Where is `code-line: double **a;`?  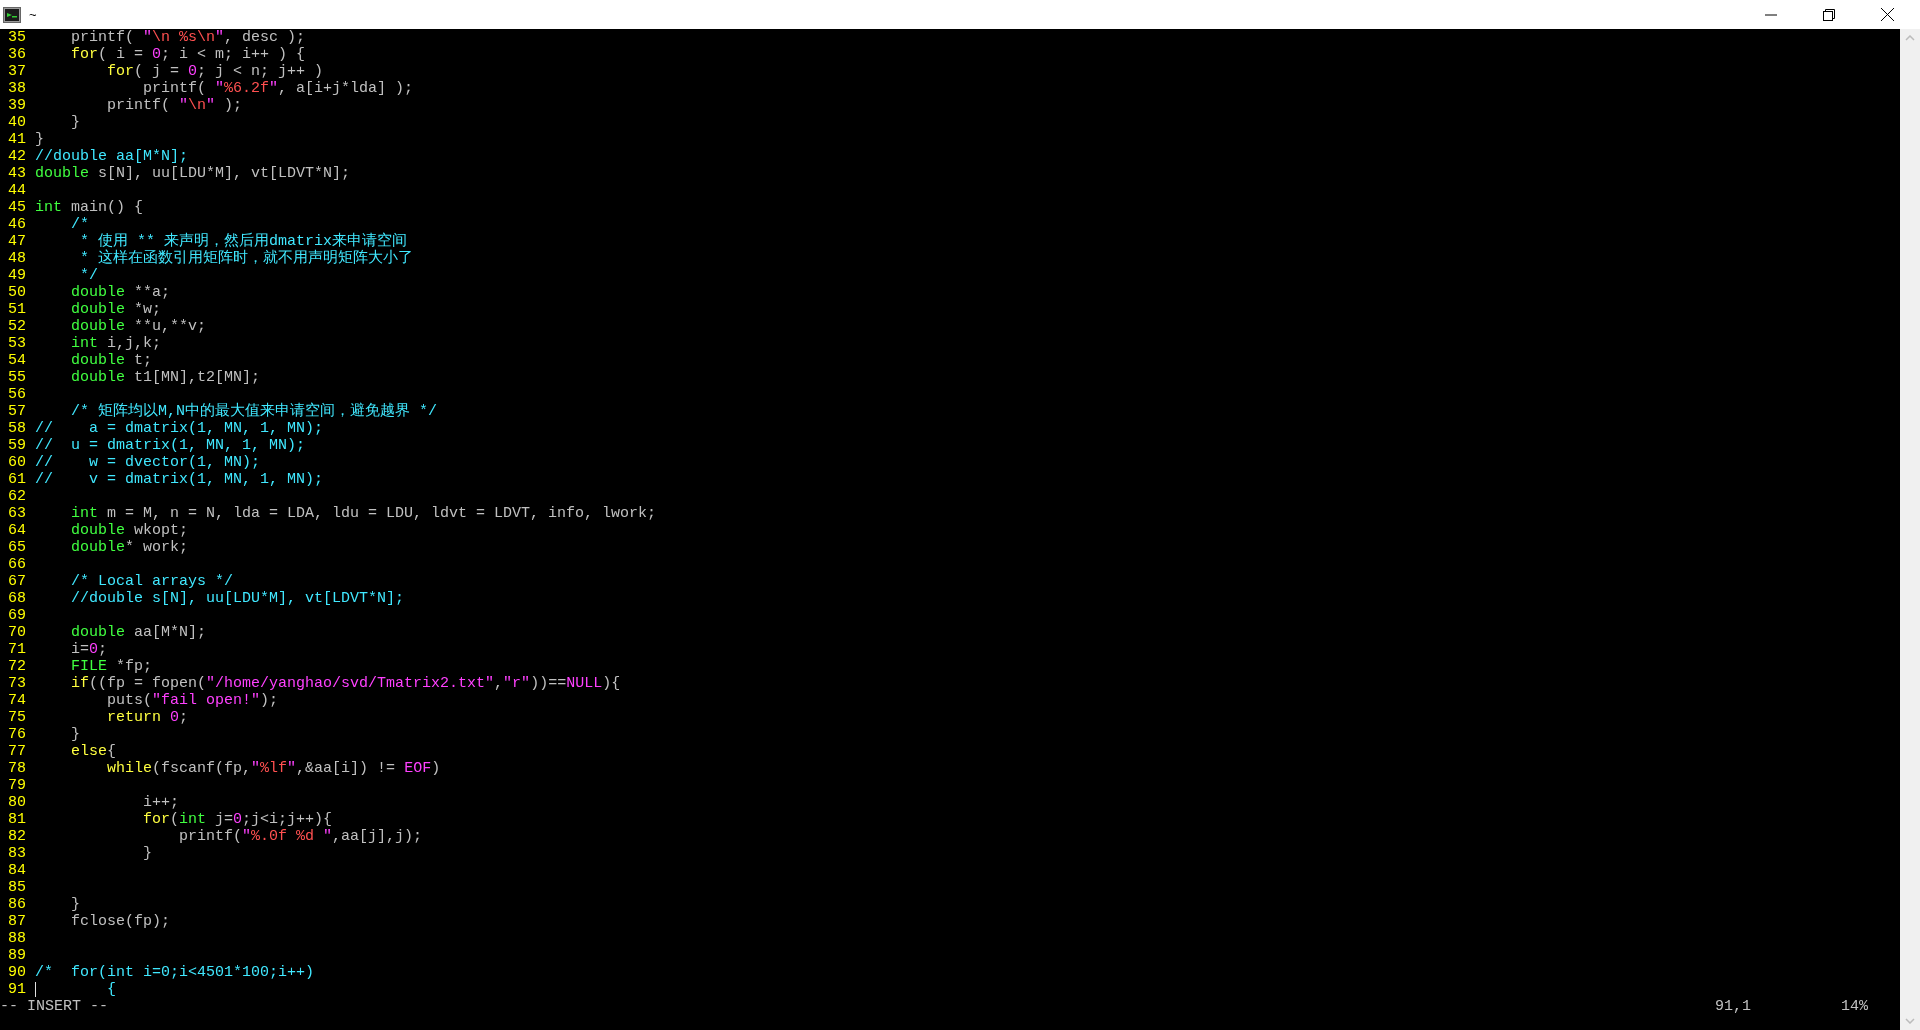 code-line: double **a; is located at coordinates (120, 292).